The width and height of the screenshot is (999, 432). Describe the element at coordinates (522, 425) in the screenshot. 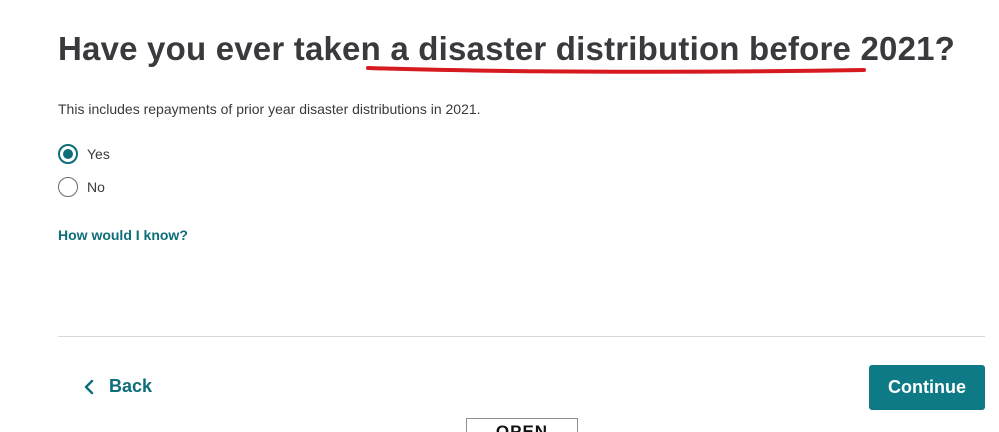

I see `open-tab: OPEN` at that location.